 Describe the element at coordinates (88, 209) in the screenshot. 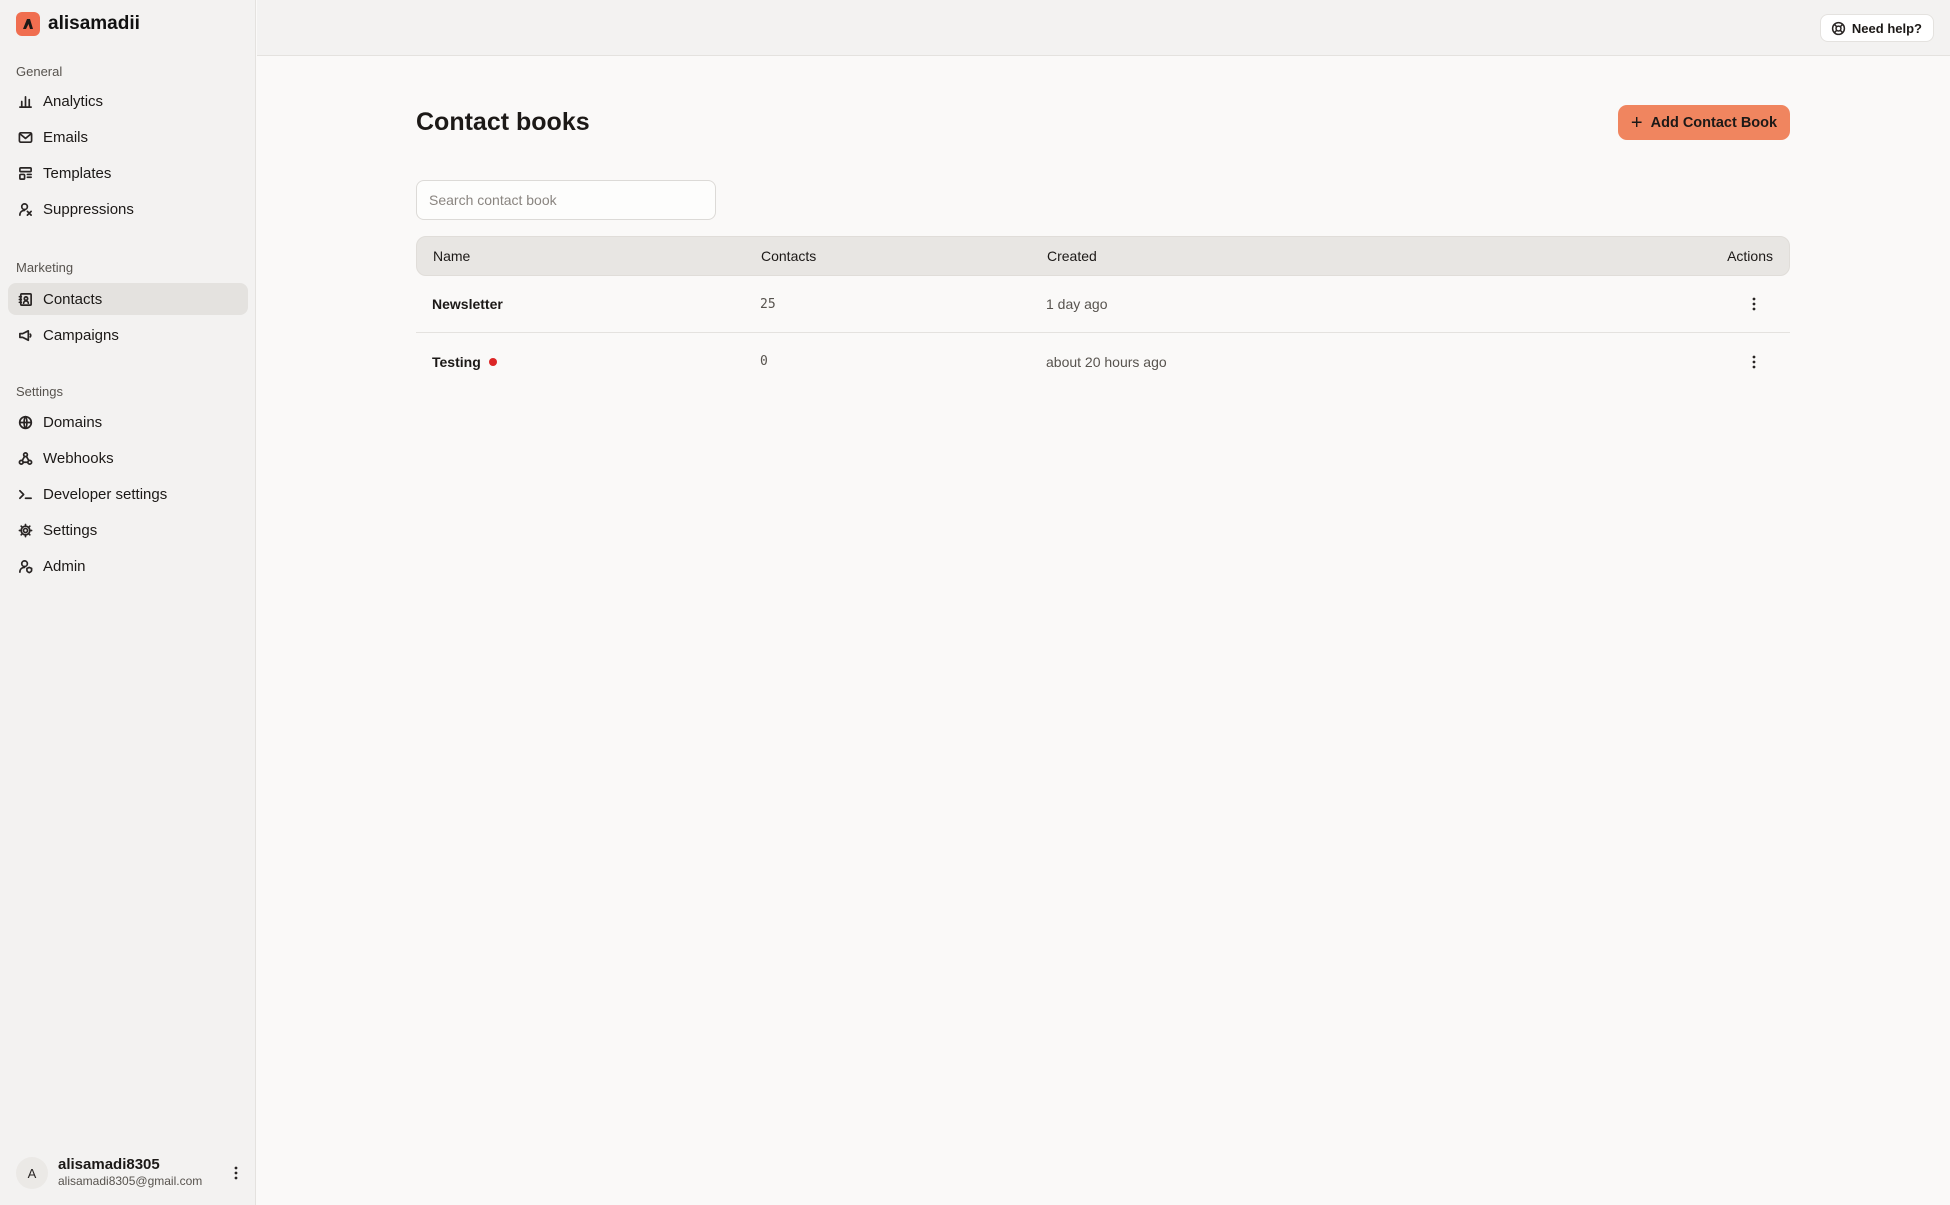

I see `sidebar-item-label: Suppressions` at that location.